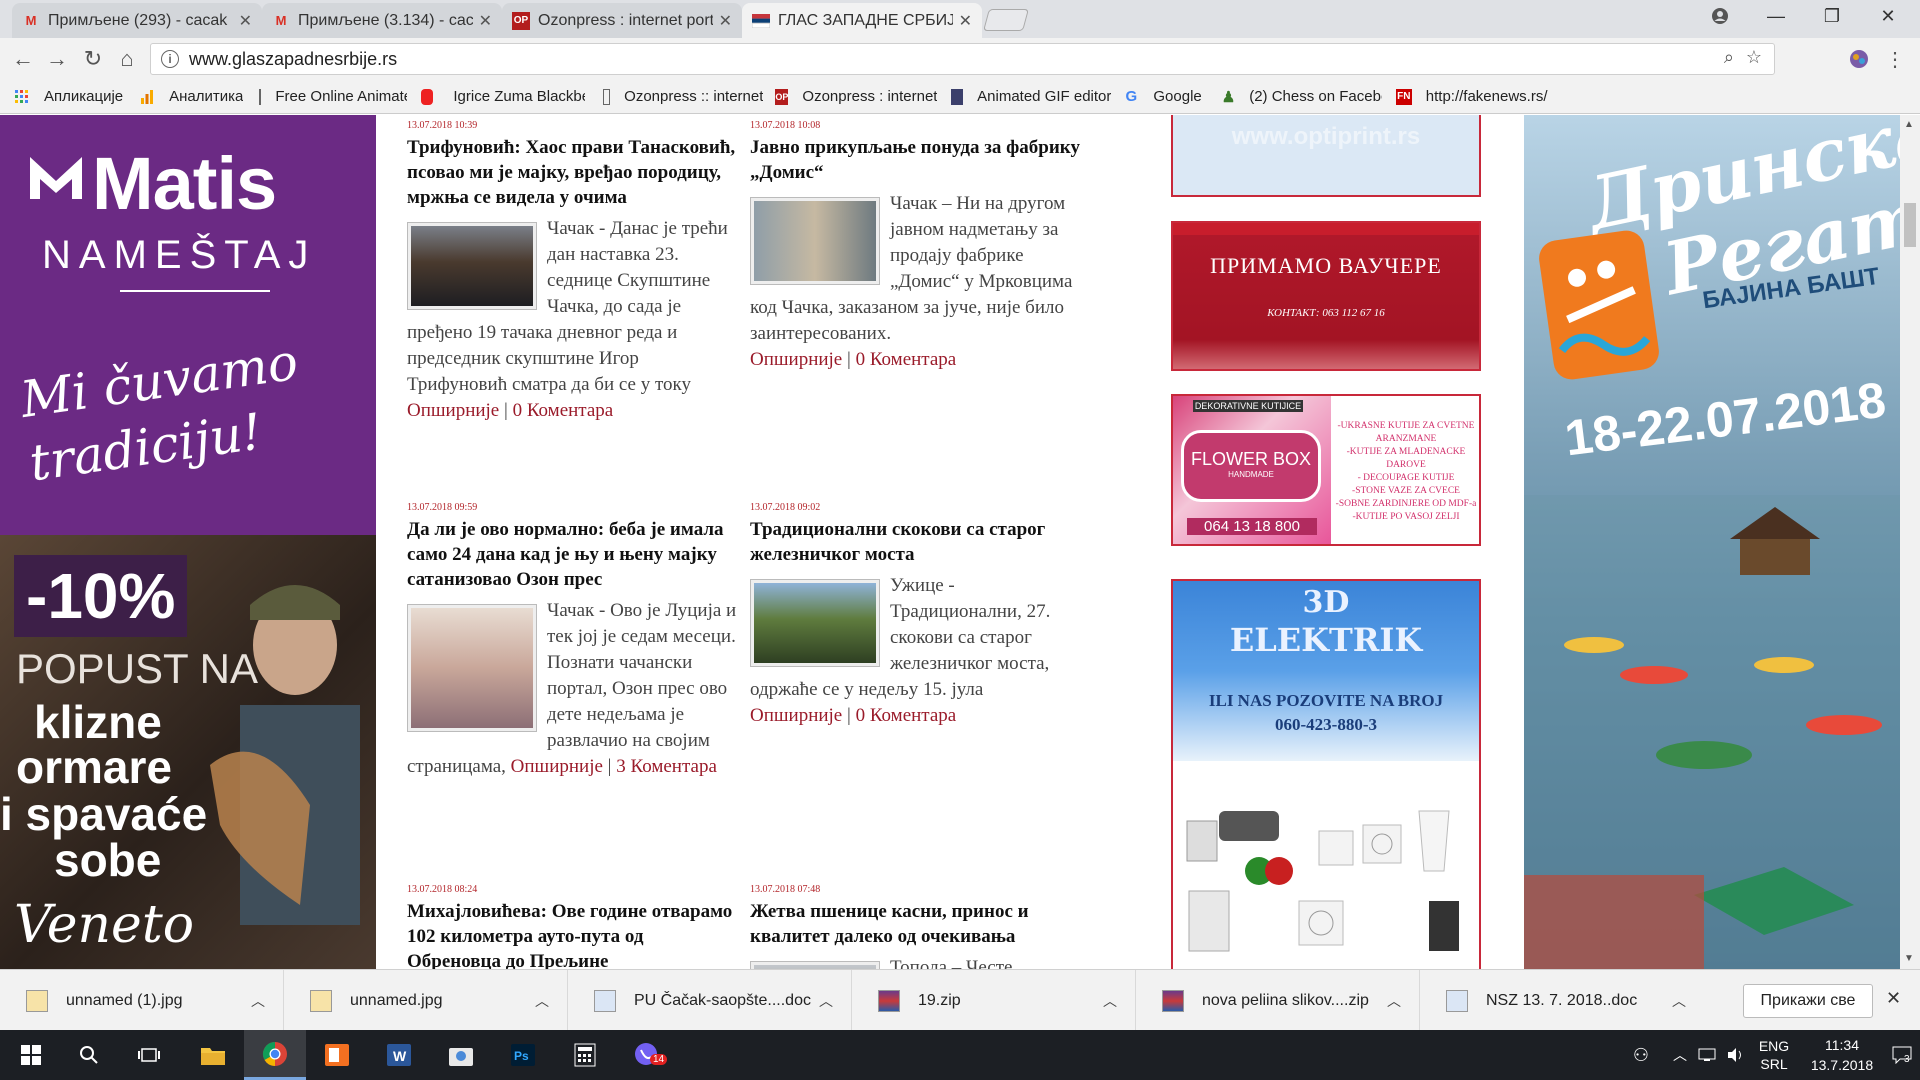 The image size is (1920, 1080). Describe the element at coordinates (149, 1055) in the screenshot. I see `task-view-icon` at that location.